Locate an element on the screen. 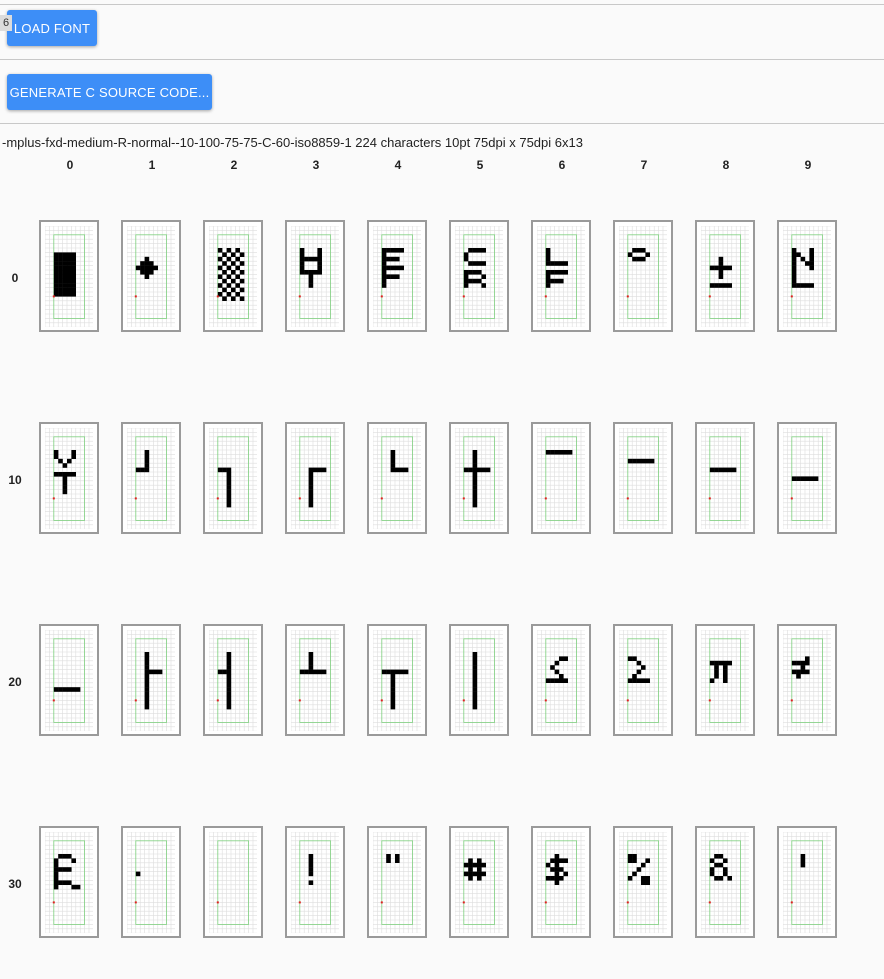 This screenshot has height=979, width=884. load-font-button: LOAD FONT is located at coordinates (52, 28).